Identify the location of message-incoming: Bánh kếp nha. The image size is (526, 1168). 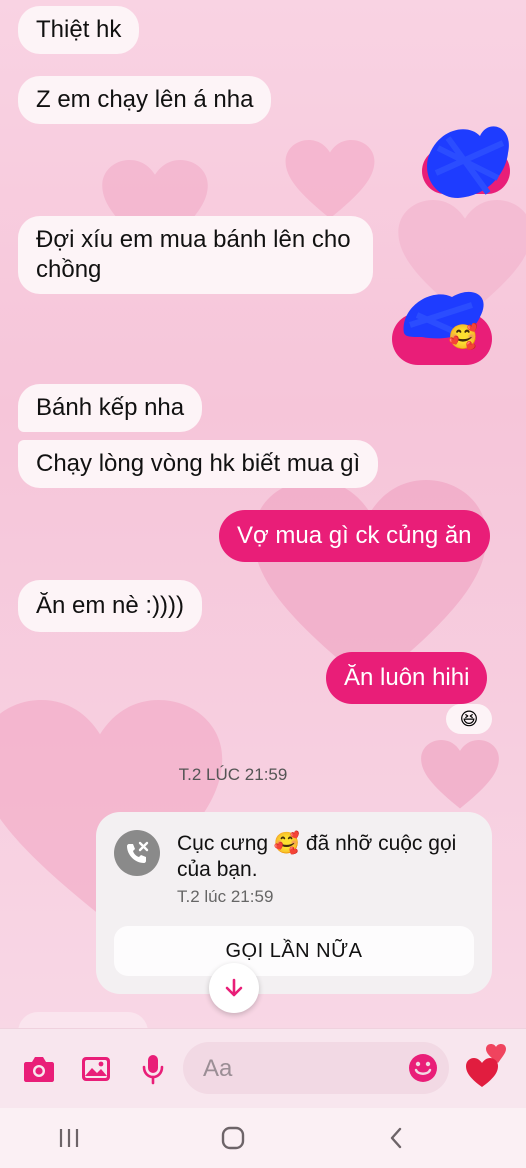
(110, 408).